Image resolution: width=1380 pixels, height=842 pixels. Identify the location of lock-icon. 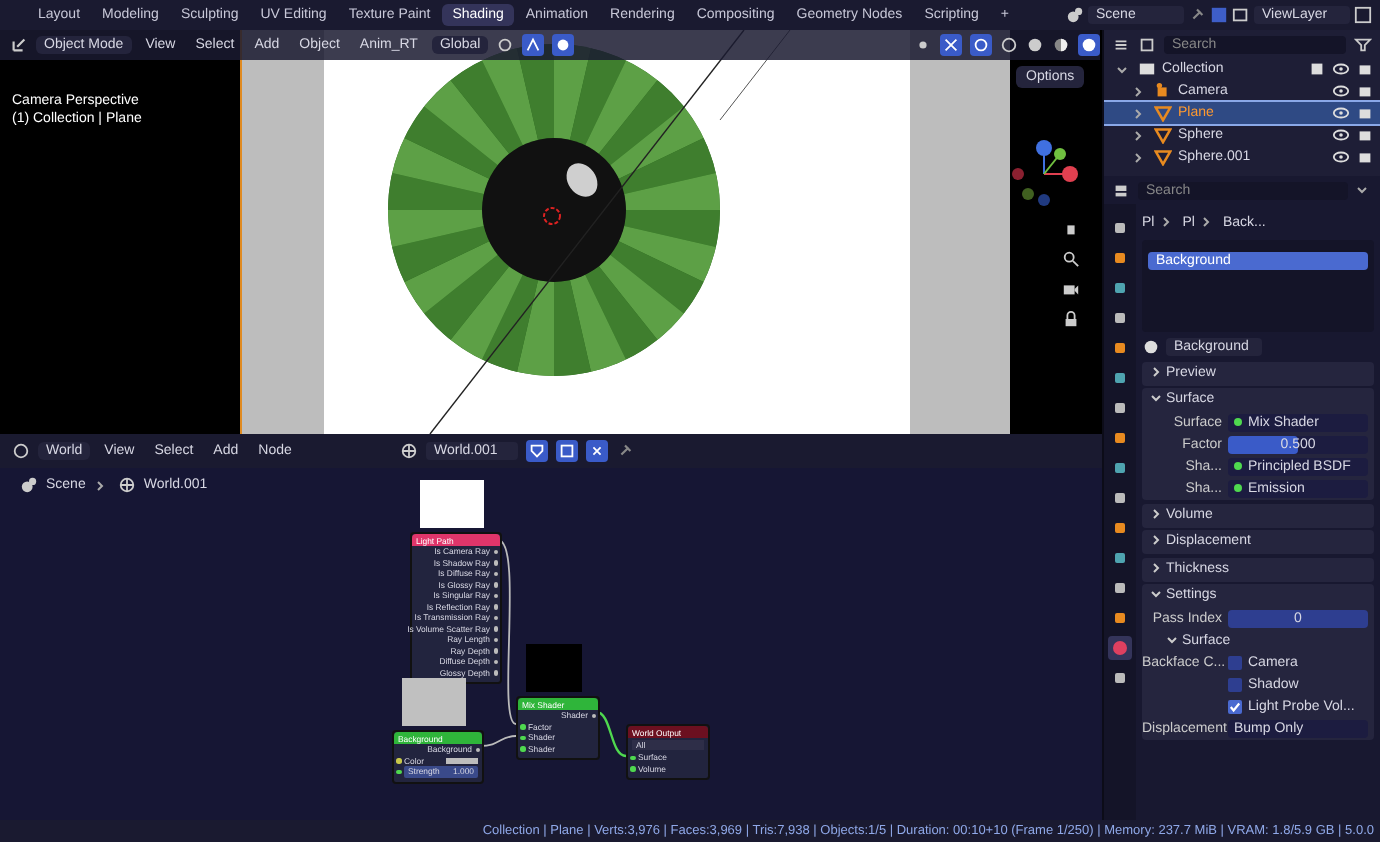
(1071, 319).